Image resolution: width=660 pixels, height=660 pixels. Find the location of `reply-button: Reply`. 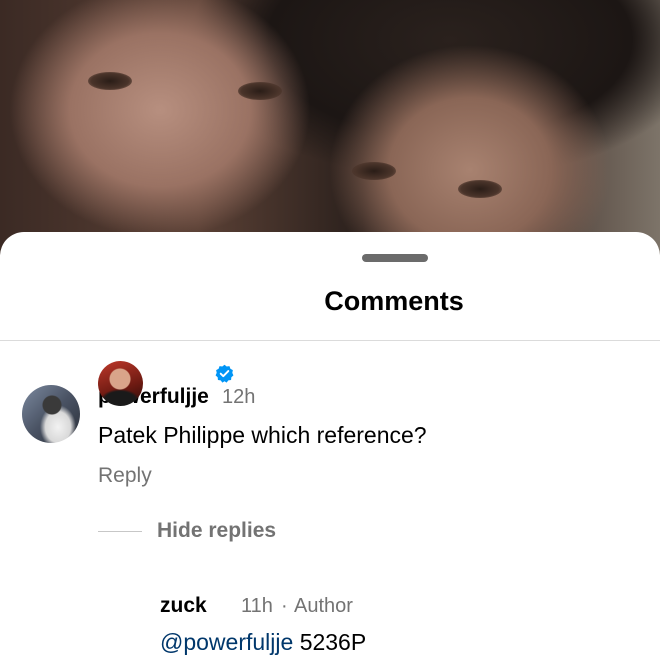

reply-button: Reply is located at coordinates (125, 476).